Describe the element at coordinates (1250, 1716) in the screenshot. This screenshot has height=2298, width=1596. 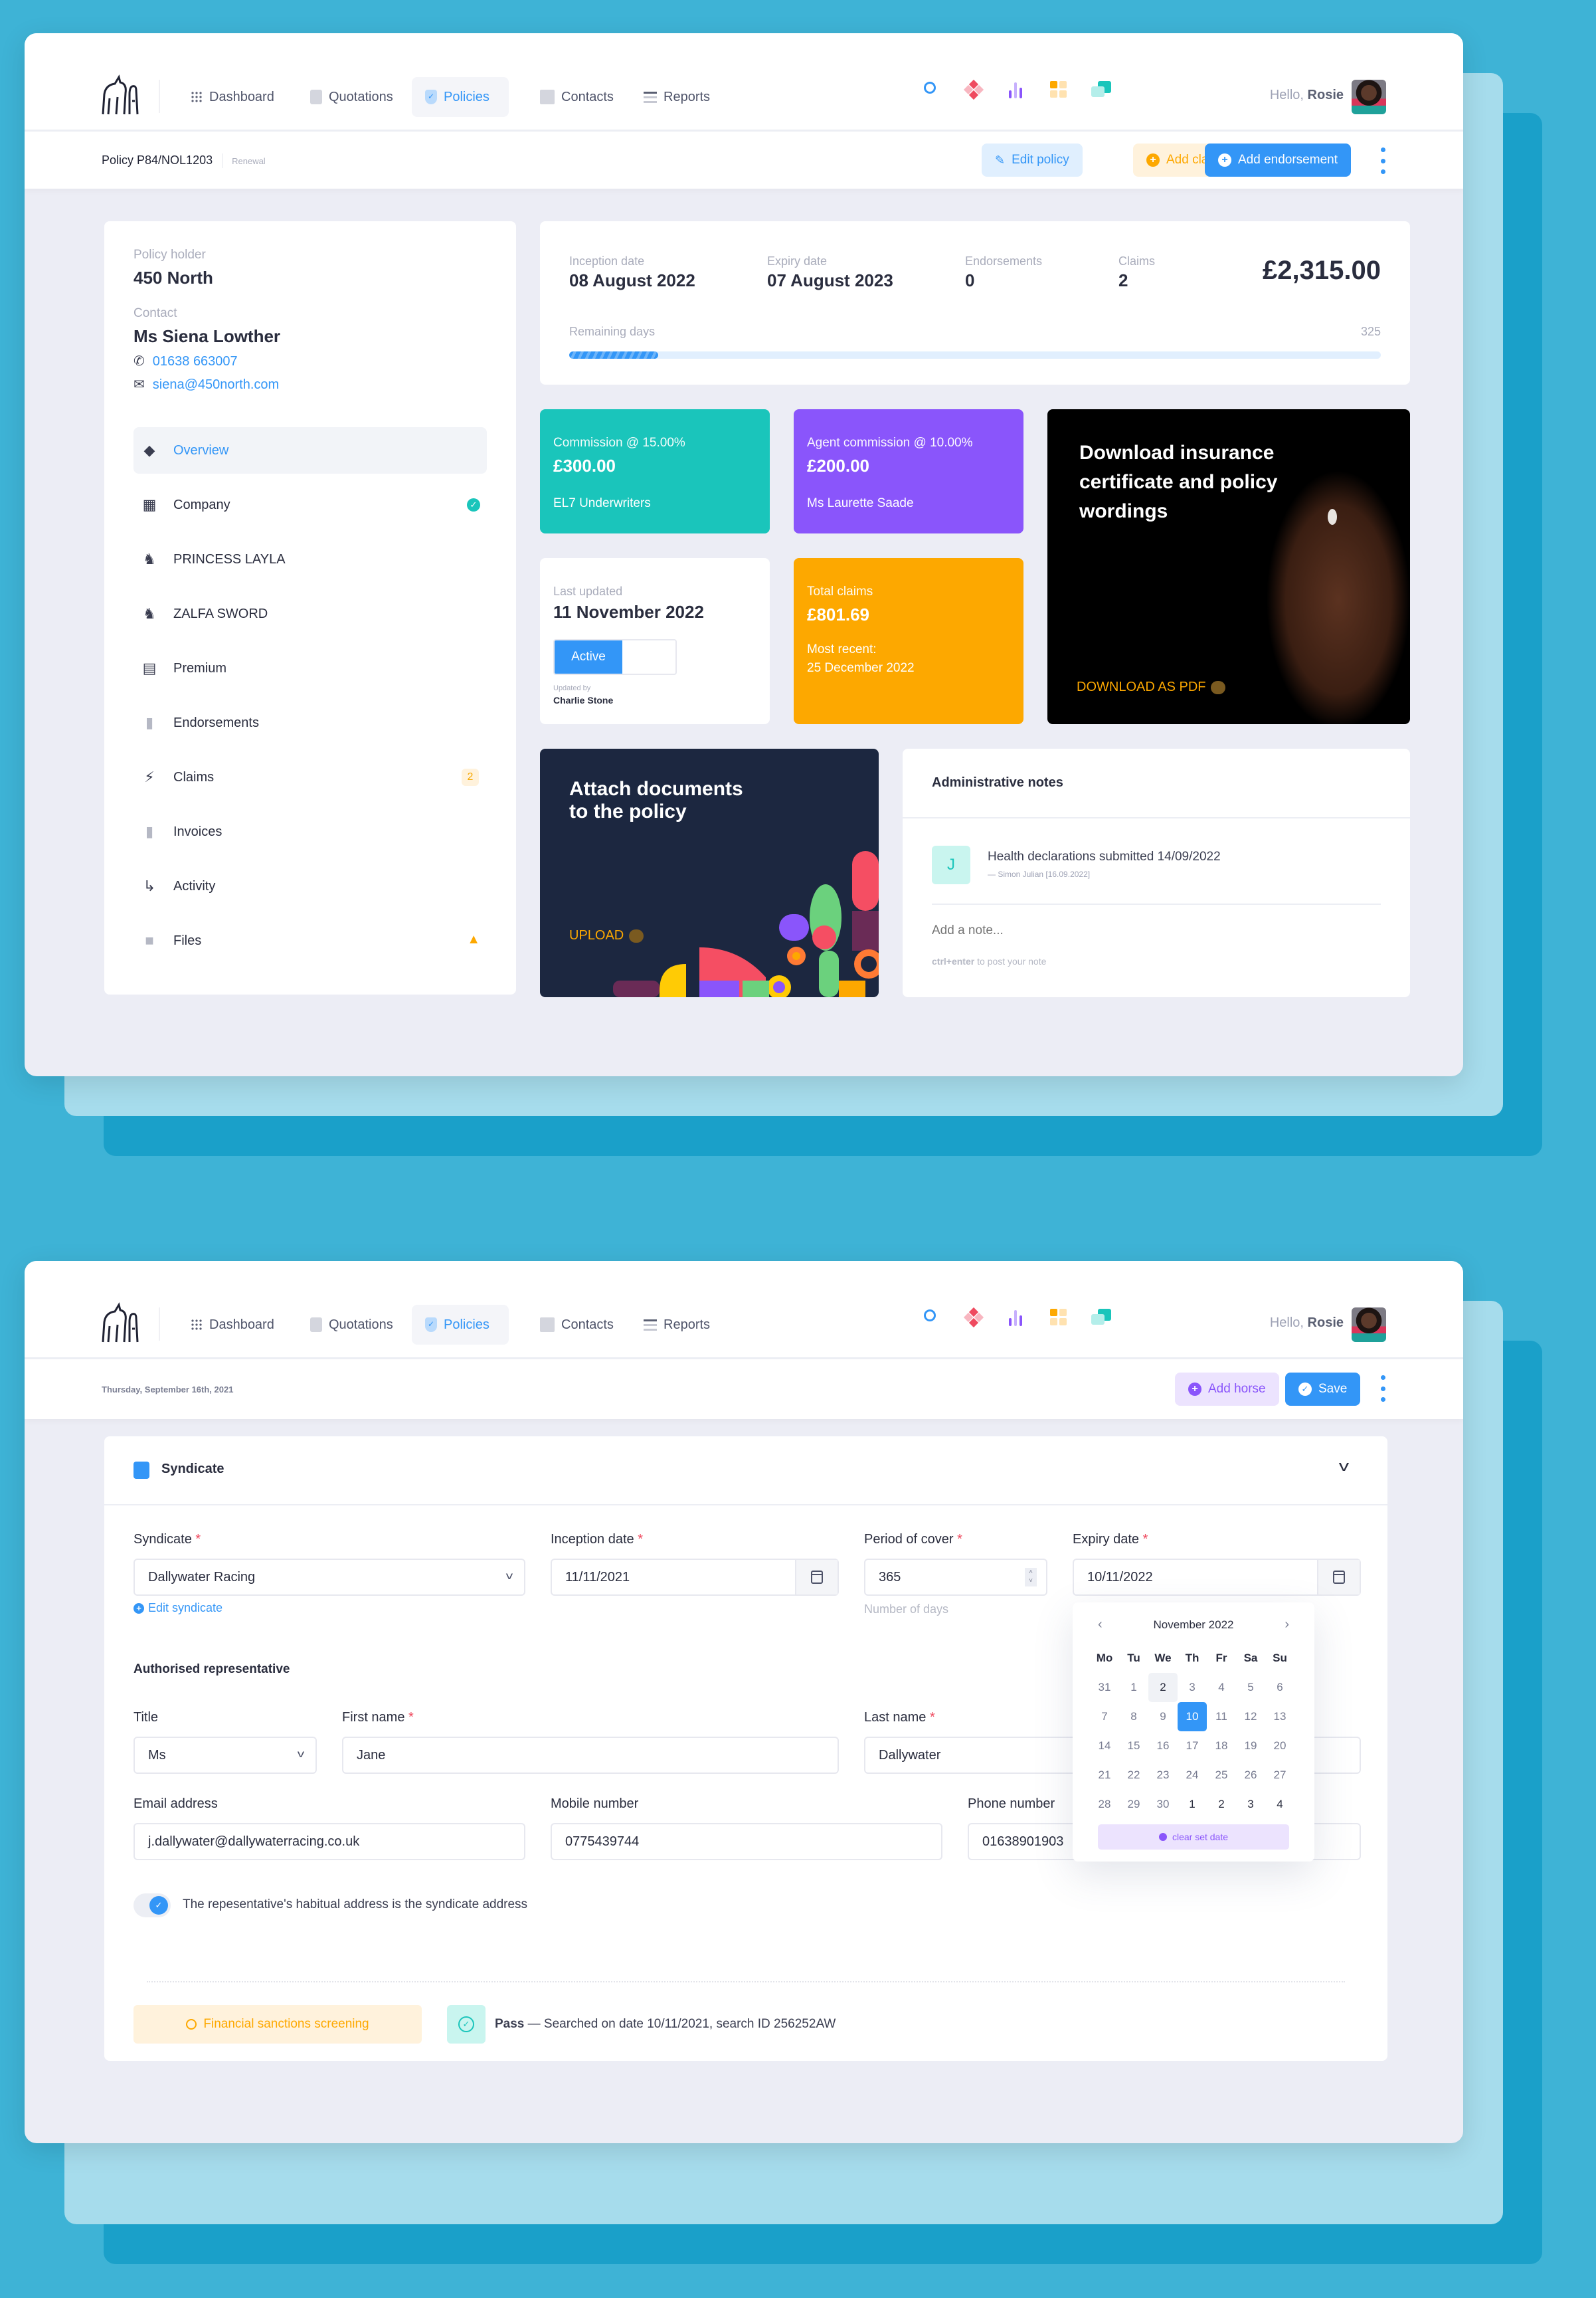
I see `calendar-day: 12` at that location.